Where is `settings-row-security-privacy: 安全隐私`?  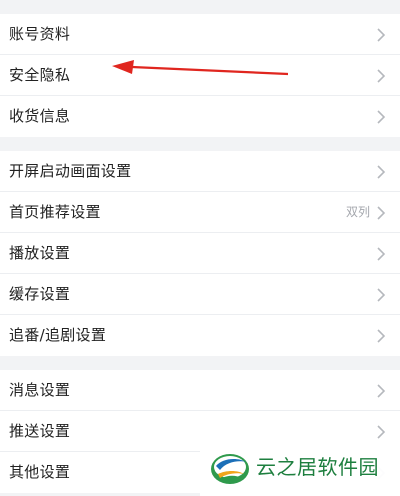 settings-row-security-privacy: 安全隐私 is located at coordinates (200, 75).